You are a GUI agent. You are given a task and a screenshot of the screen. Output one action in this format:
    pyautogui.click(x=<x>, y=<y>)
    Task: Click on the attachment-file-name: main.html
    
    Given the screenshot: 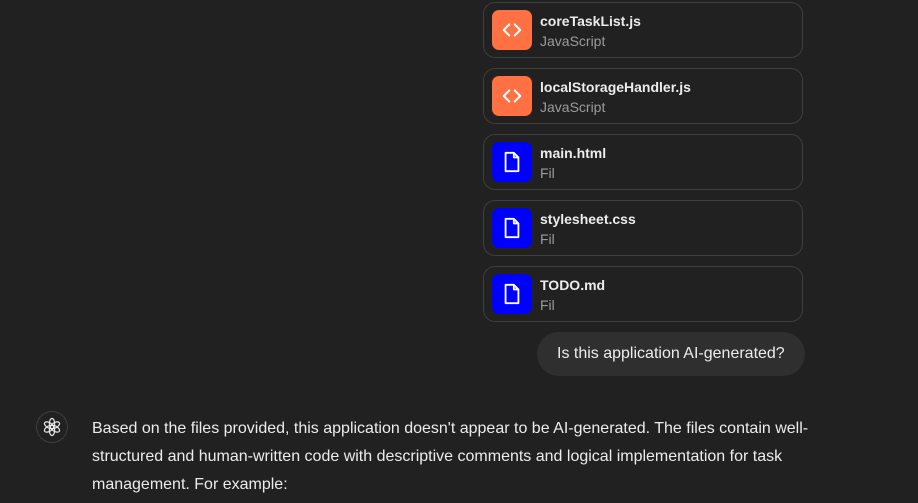 What is the action you would take?
    pyautogui.click(x=573, y=153)
    